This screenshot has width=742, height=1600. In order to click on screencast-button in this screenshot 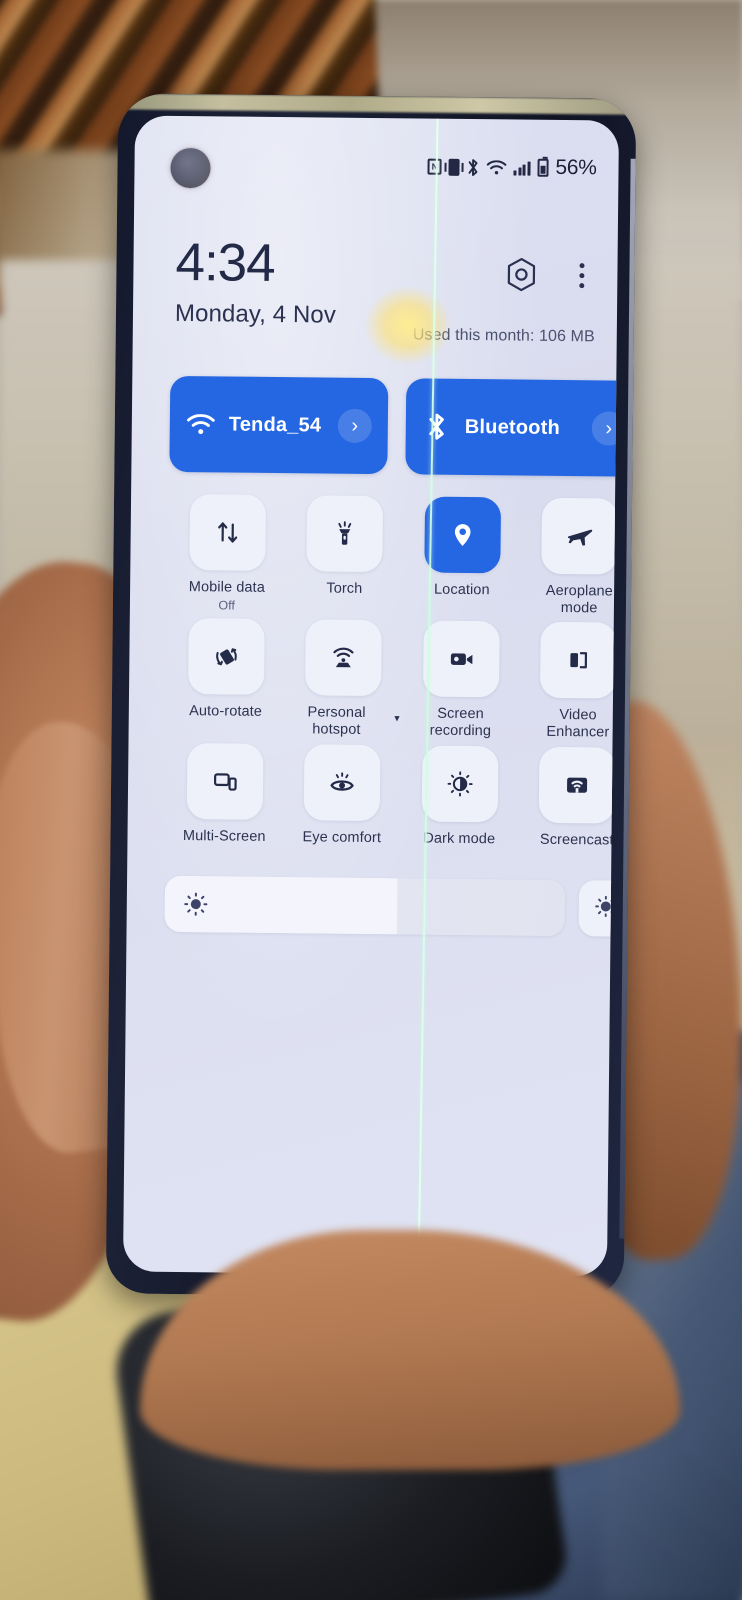, I will do `click(577, 785)`.